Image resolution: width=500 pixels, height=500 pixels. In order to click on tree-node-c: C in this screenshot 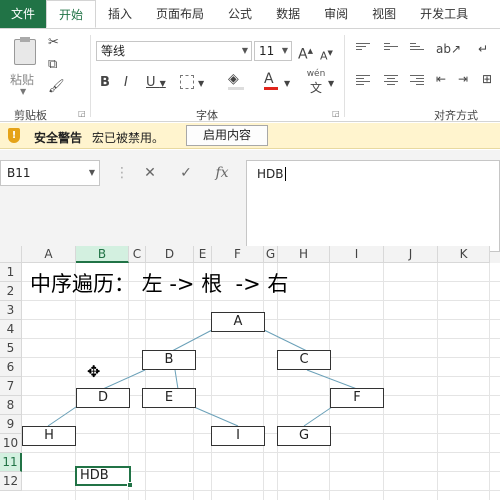, I will do `click(304, 360)`.